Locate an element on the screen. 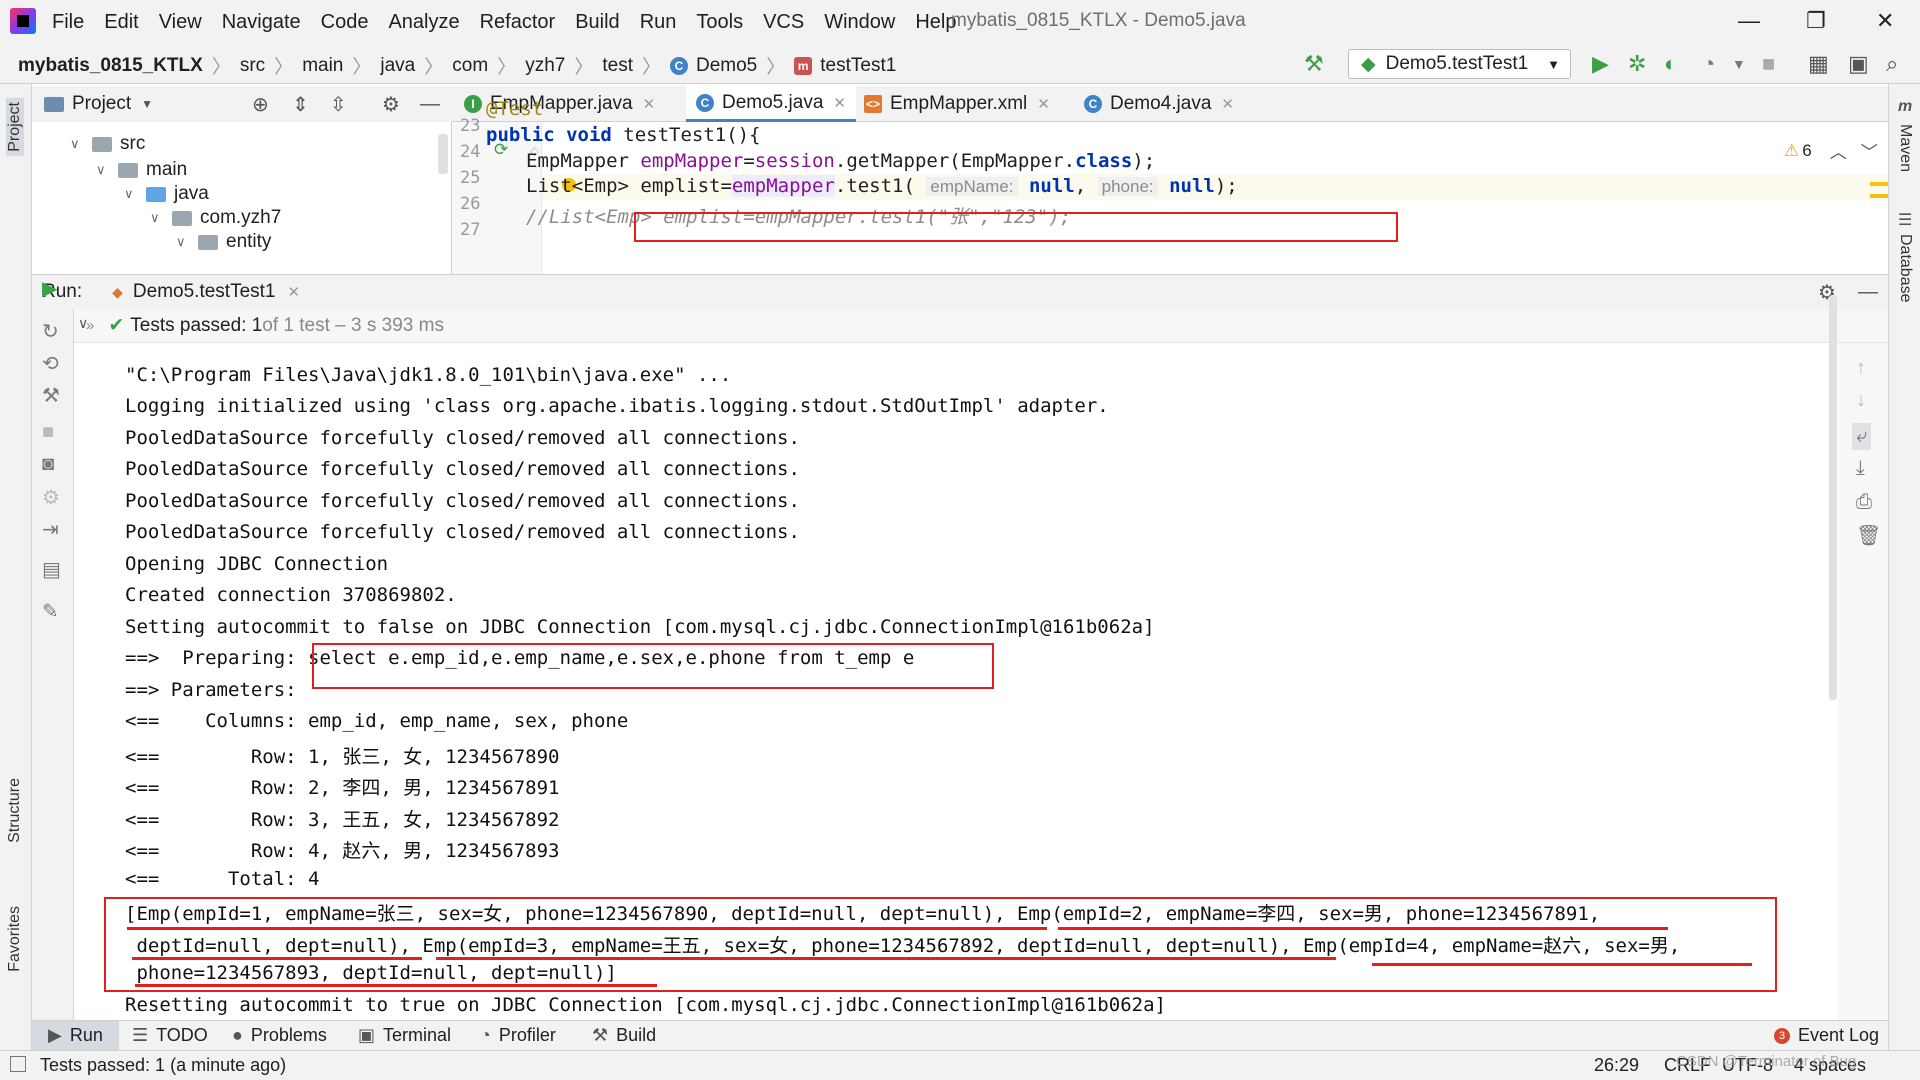  project-icon is located at coordinates (54, 104).